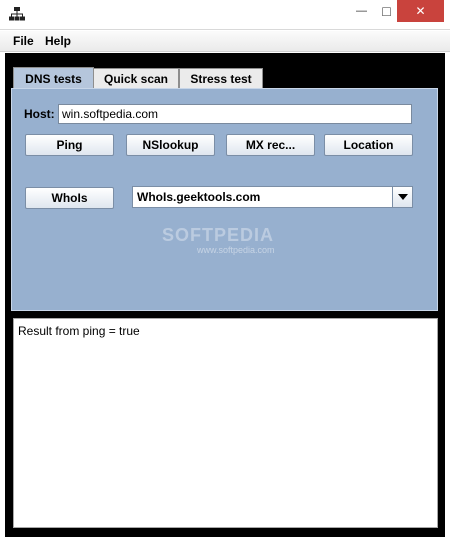 The width and height of the screenshot is (450, 541). What do you see at coordinates (236, 250) in the screenshot?
I see `watermark-url: www.softpedia.com` at bounding box center [236, 250].